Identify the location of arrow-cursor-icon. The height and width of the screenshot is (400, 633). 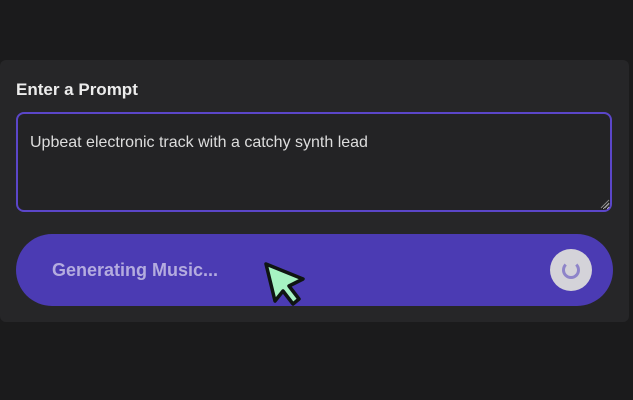
(284, 284).